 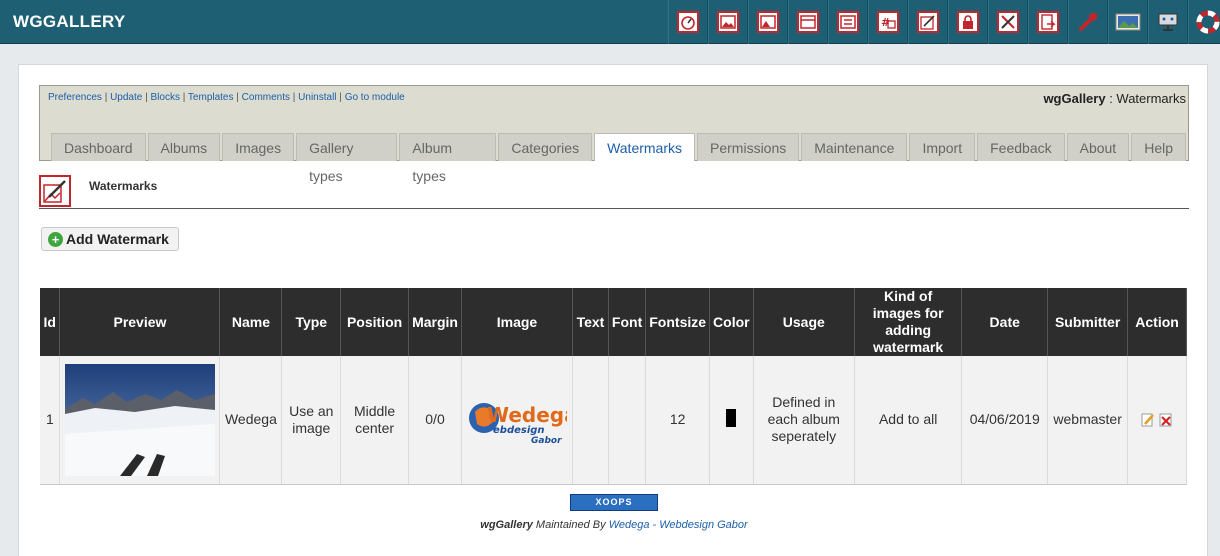 I want to click on page-title: wgGallery : Watermarks, so click(x=1114, y=98).